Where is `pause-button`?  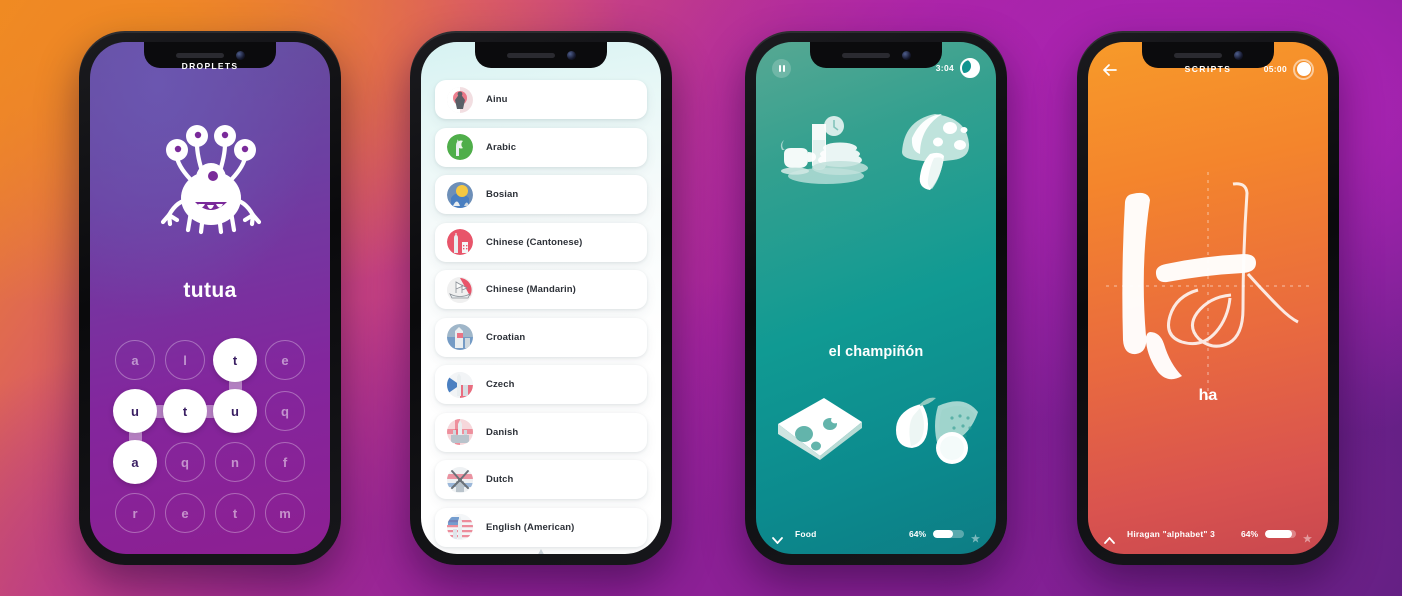 pause-button is located at coordinates (781, 68).